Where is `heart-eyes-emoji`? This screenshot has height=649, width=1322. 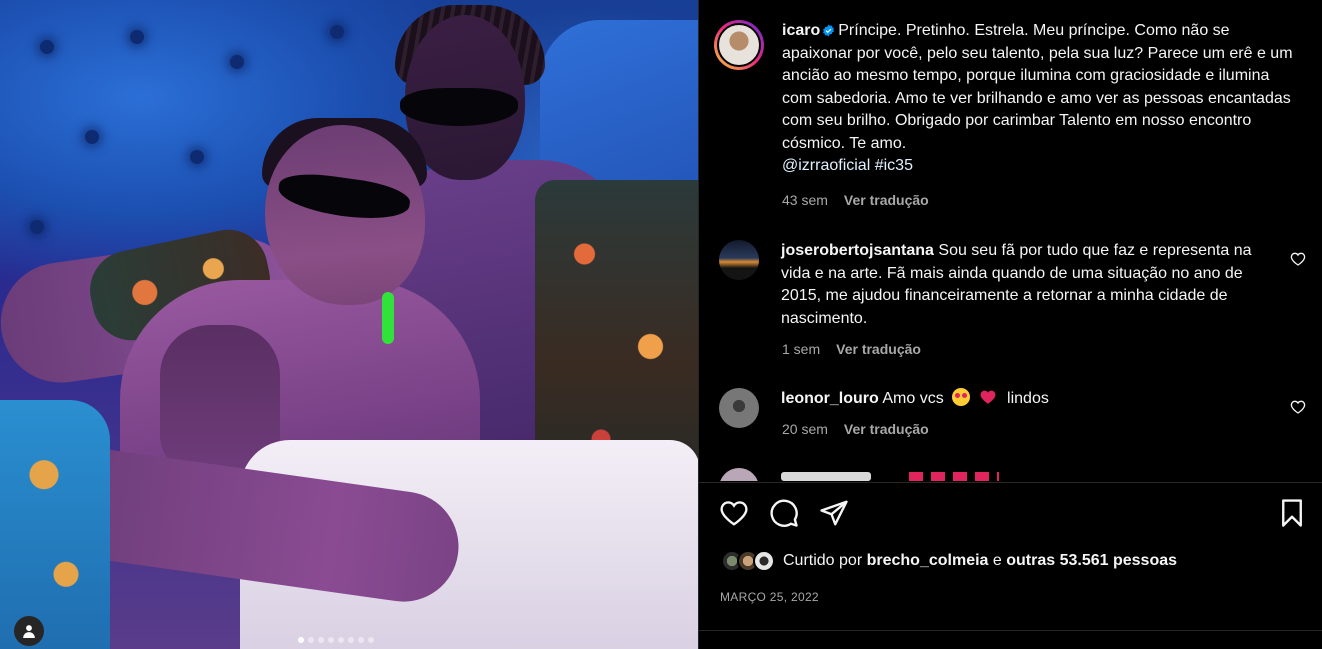
heart-eyes-emoji is located at coordinates (961, 397).